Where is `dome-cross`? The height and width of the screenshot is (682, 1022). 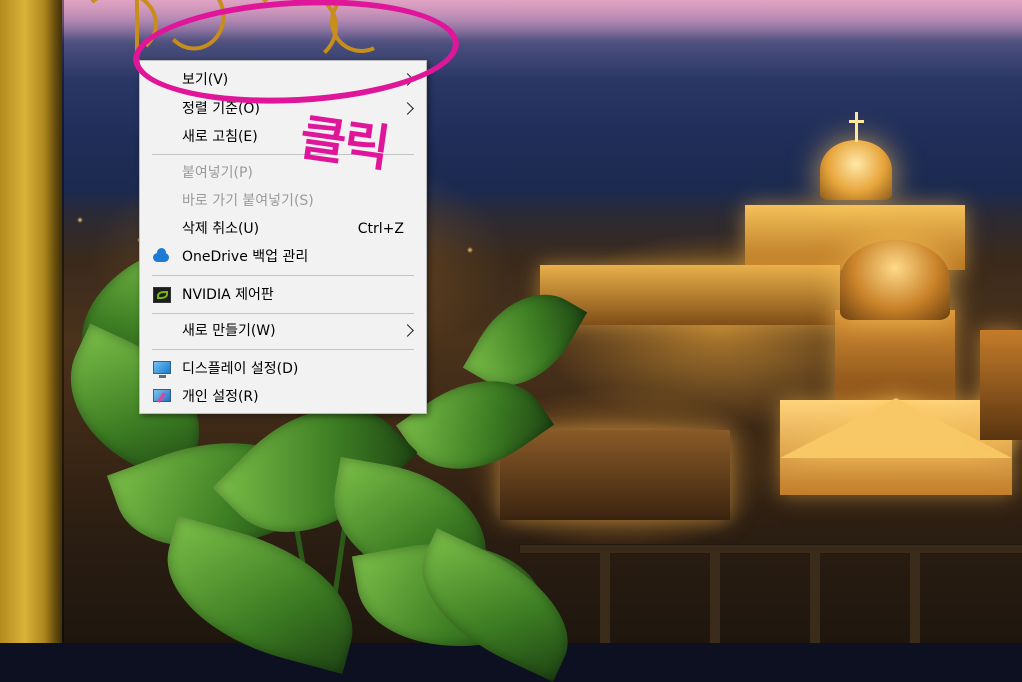
dome-cross is located at coordinates (856, 127).